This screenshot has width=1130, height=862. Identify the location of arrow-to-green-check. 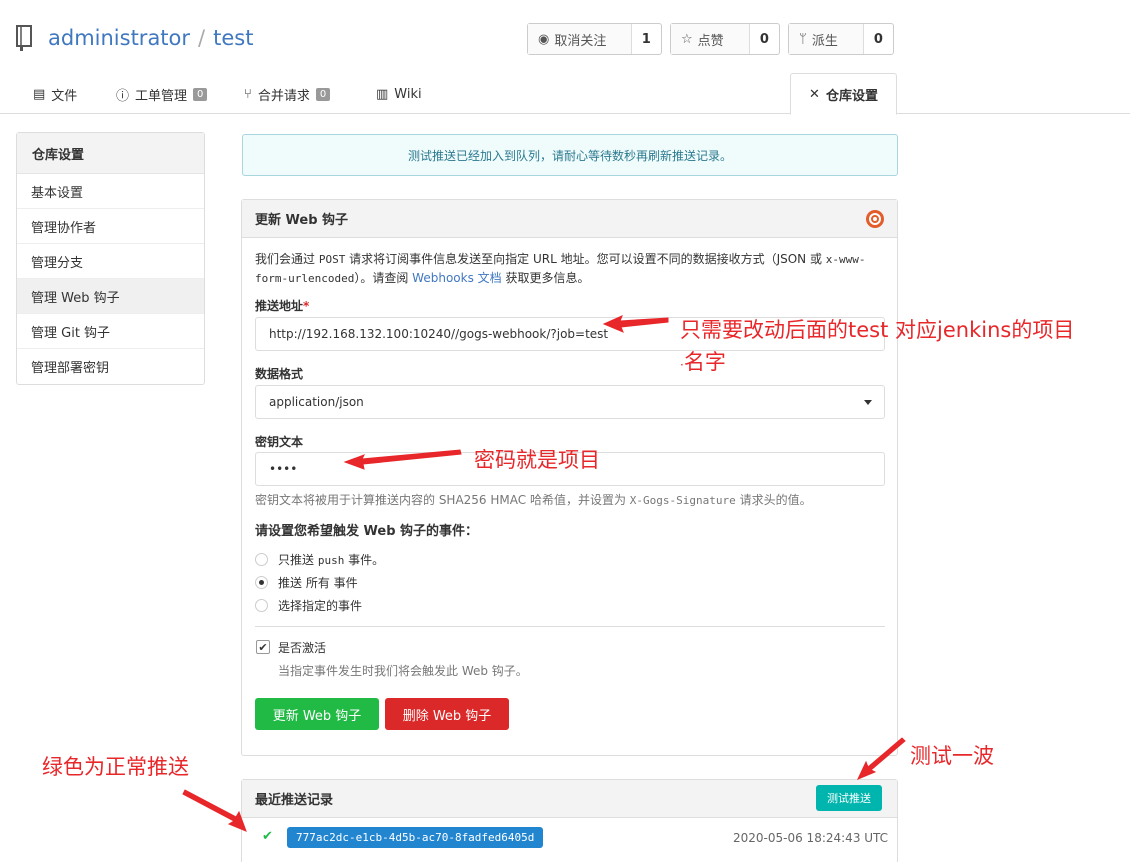
(214, 810).